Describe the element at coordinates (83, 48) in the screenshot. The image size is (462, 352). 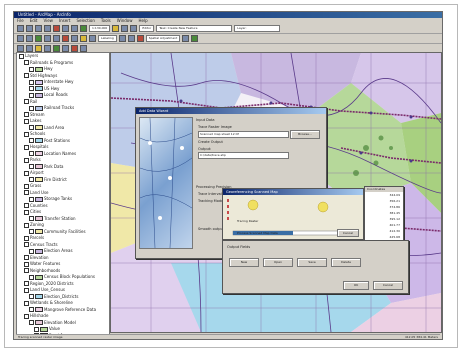
I see `fill-icon` at that location.